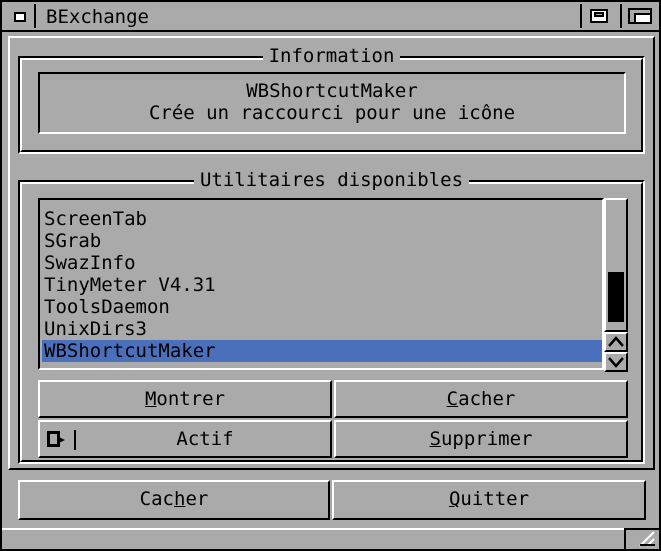 This screenshot has width=661, height=551. I want to click on info-description: Crée un raccourci pour une icône, so click(332, 113).